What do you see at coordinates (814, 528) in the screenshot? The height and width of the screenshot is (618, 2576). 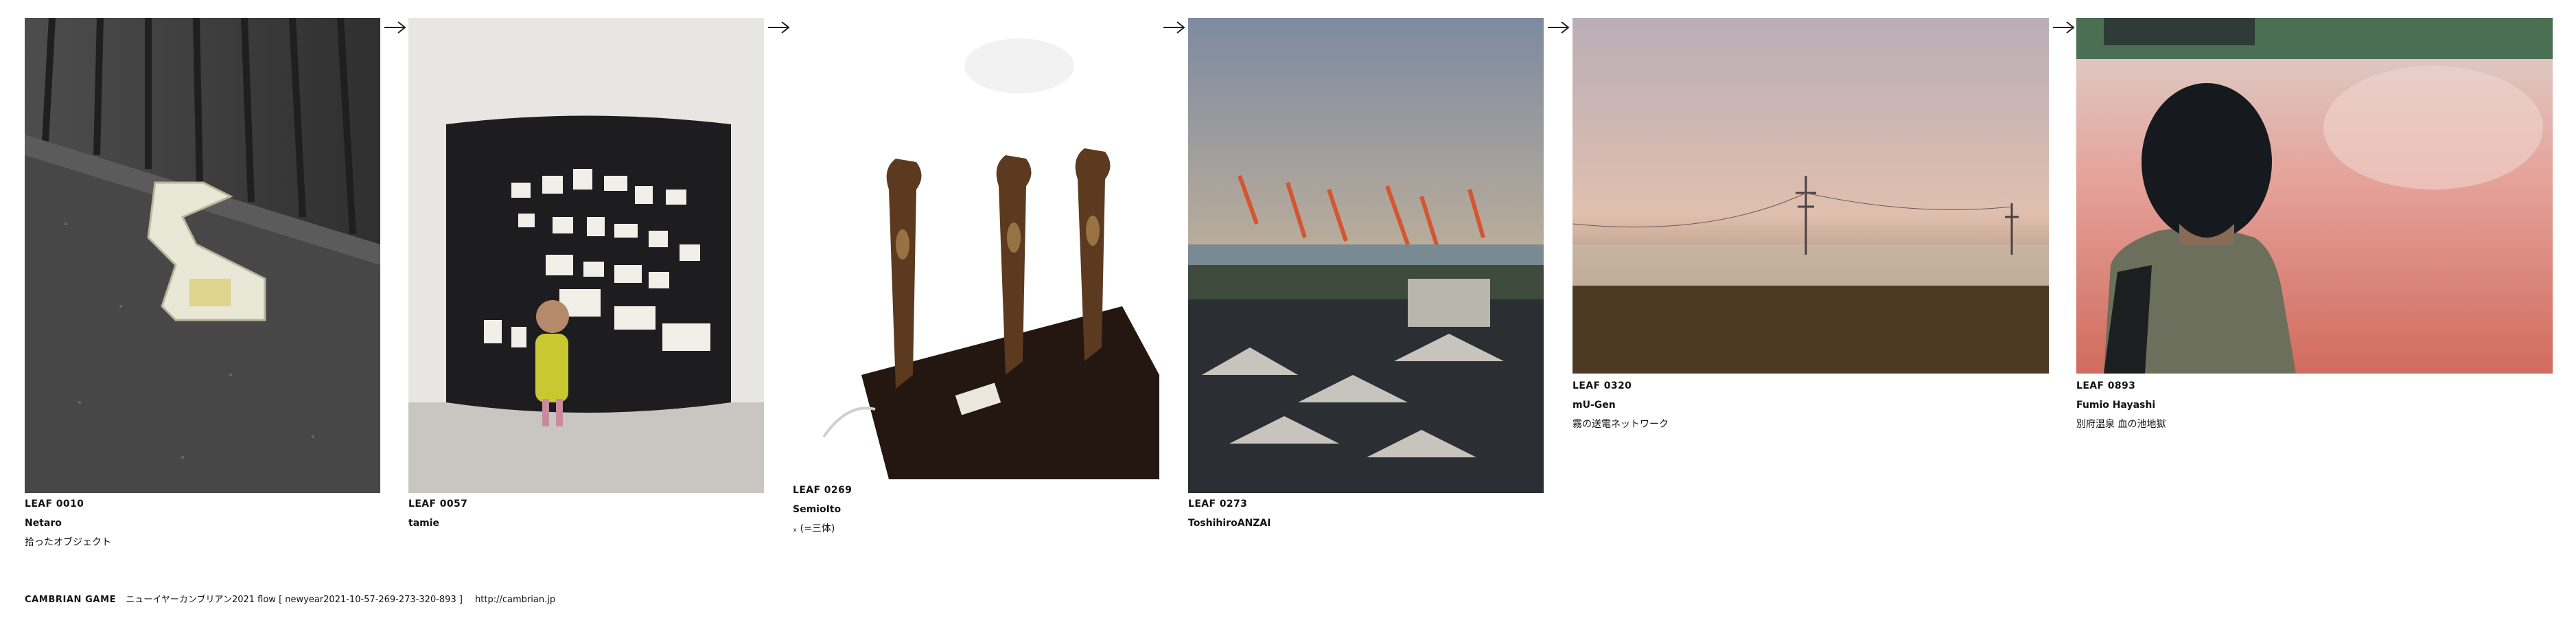 I see `leaf-title: ₓ (=三体)` at bounding box center [814, 528].